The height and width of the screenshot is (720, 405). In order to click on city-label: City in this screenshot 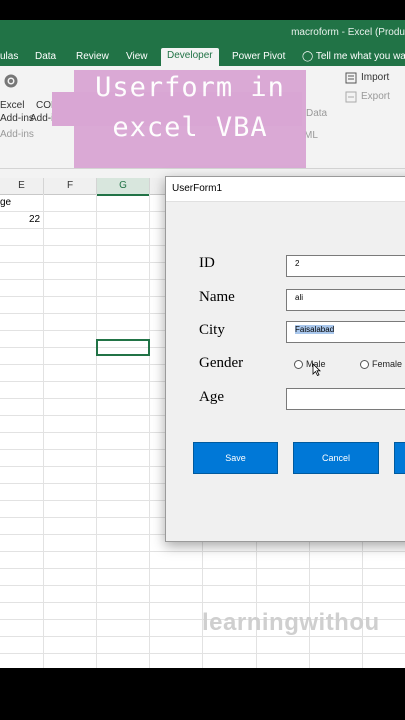, I will do `click(212, 330)`.